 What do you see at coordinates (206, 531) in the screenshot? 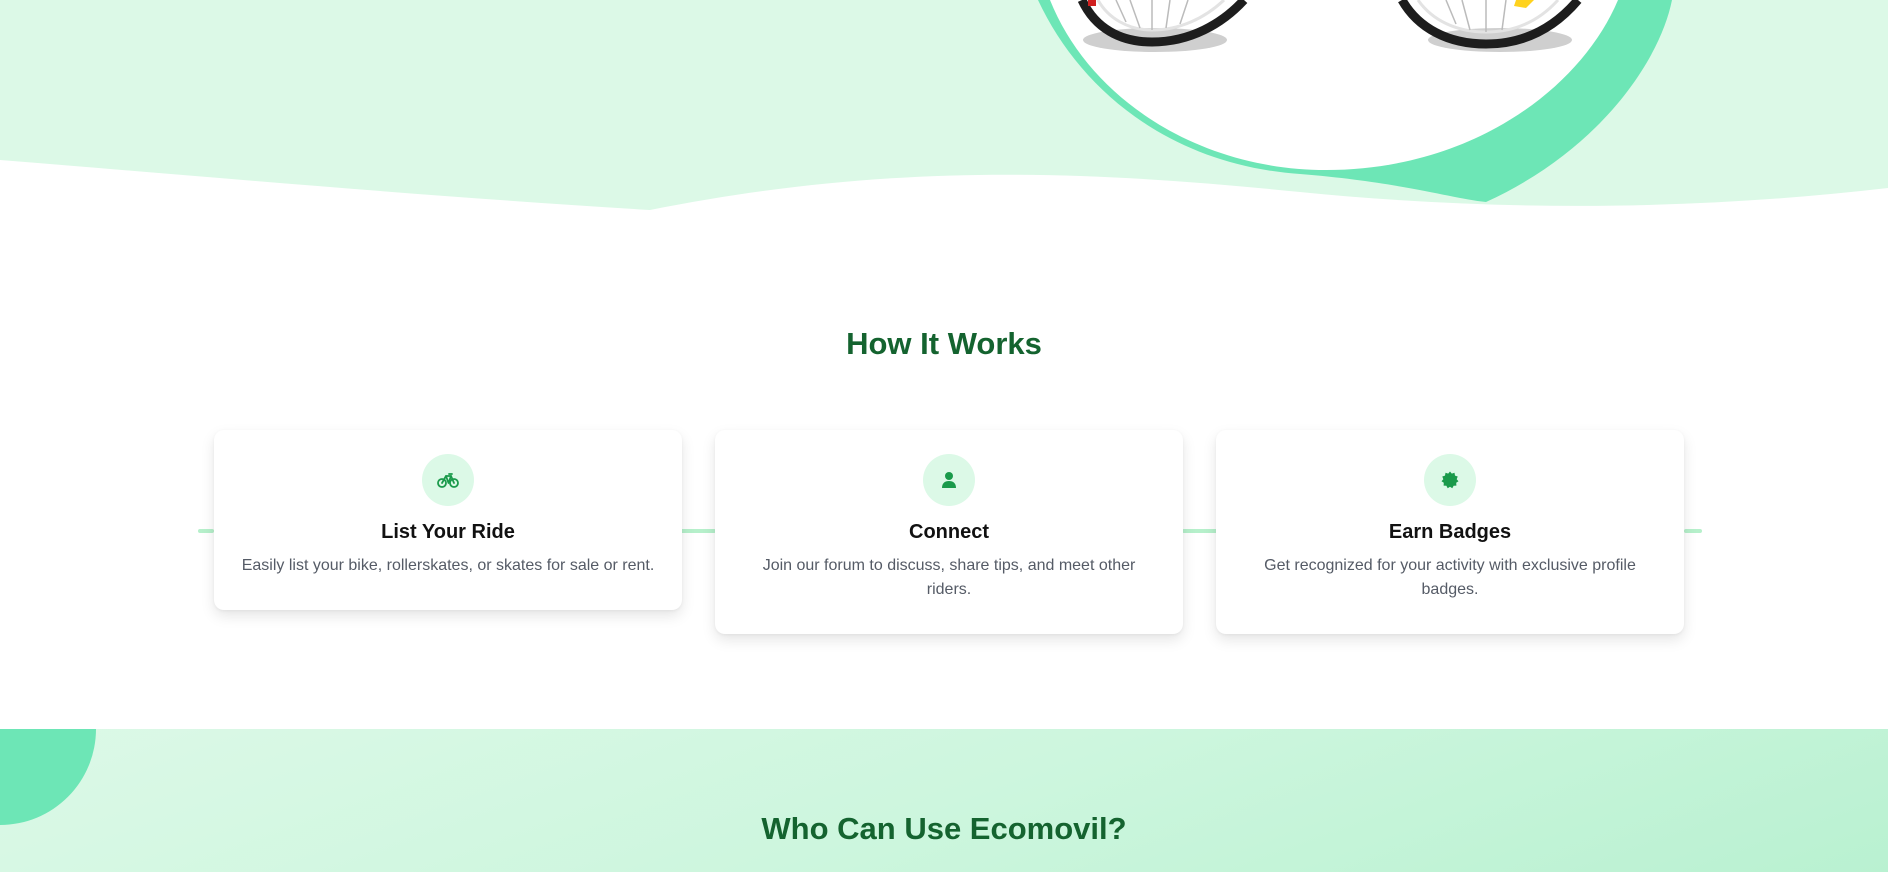
I see `timeline-connector-left` at bounding box center [206, 531].